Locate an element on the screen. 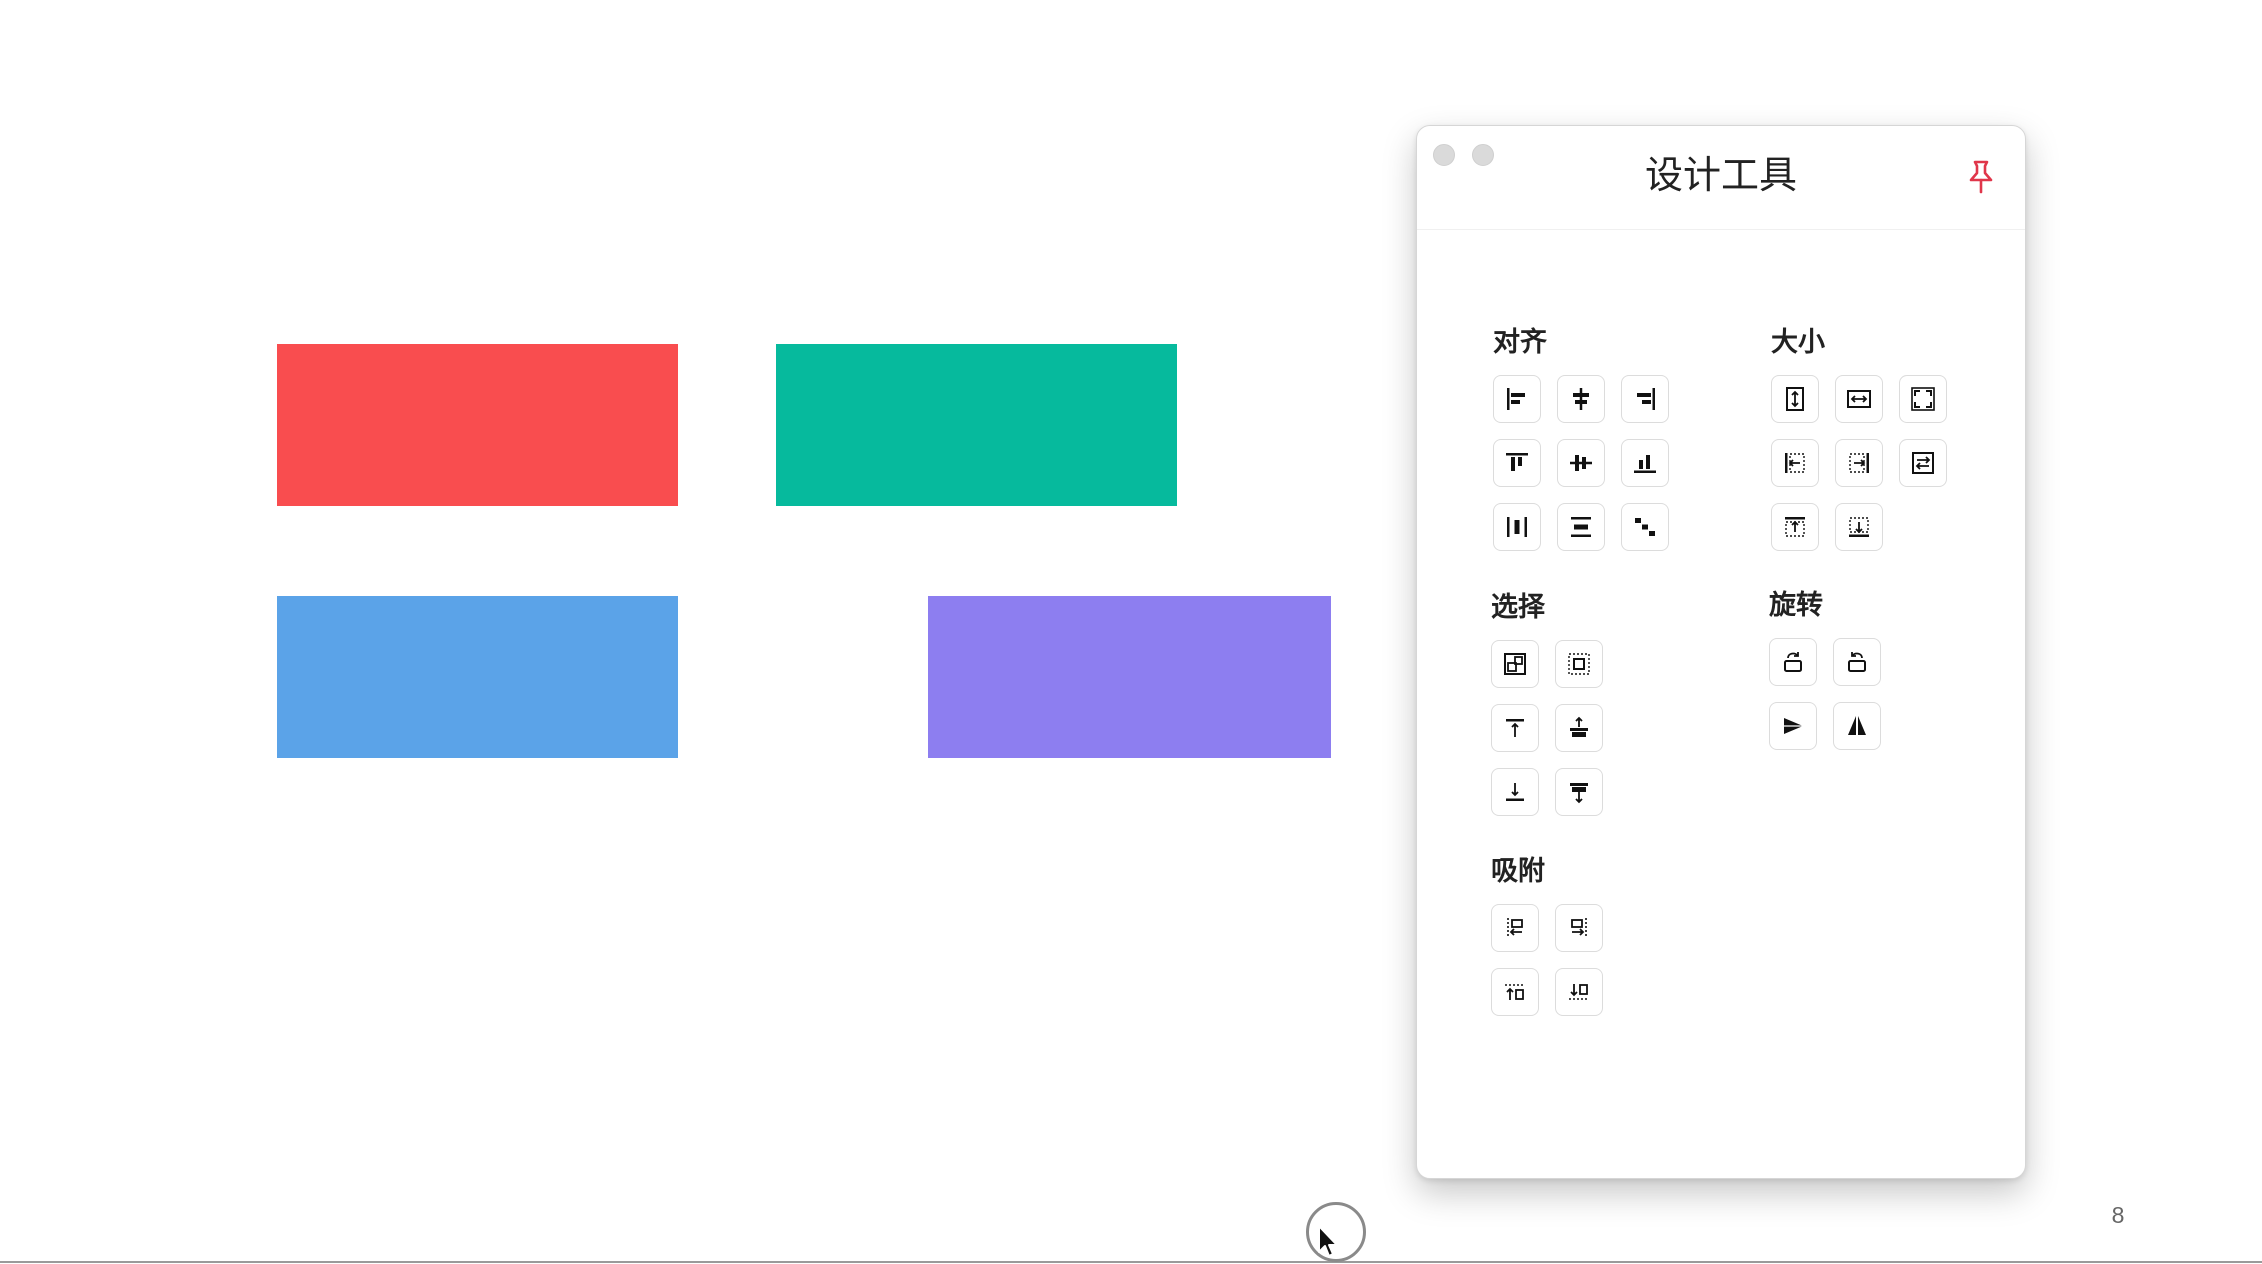 The image size is (2262, 1264). rotate-right-icon is located at coordinates (1857, 662).